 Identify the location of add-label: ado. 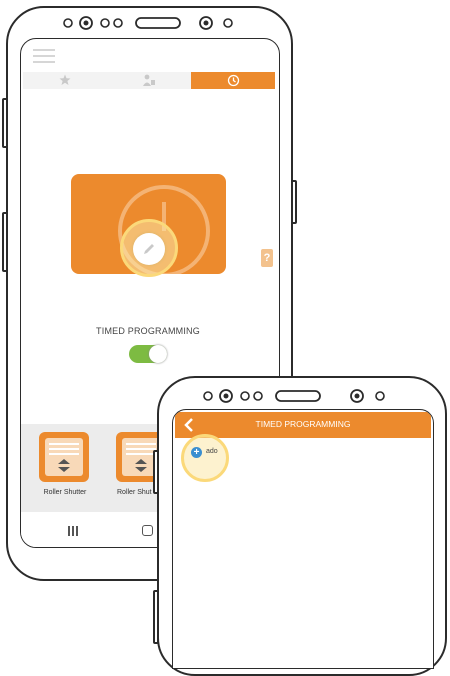
(212, 451).